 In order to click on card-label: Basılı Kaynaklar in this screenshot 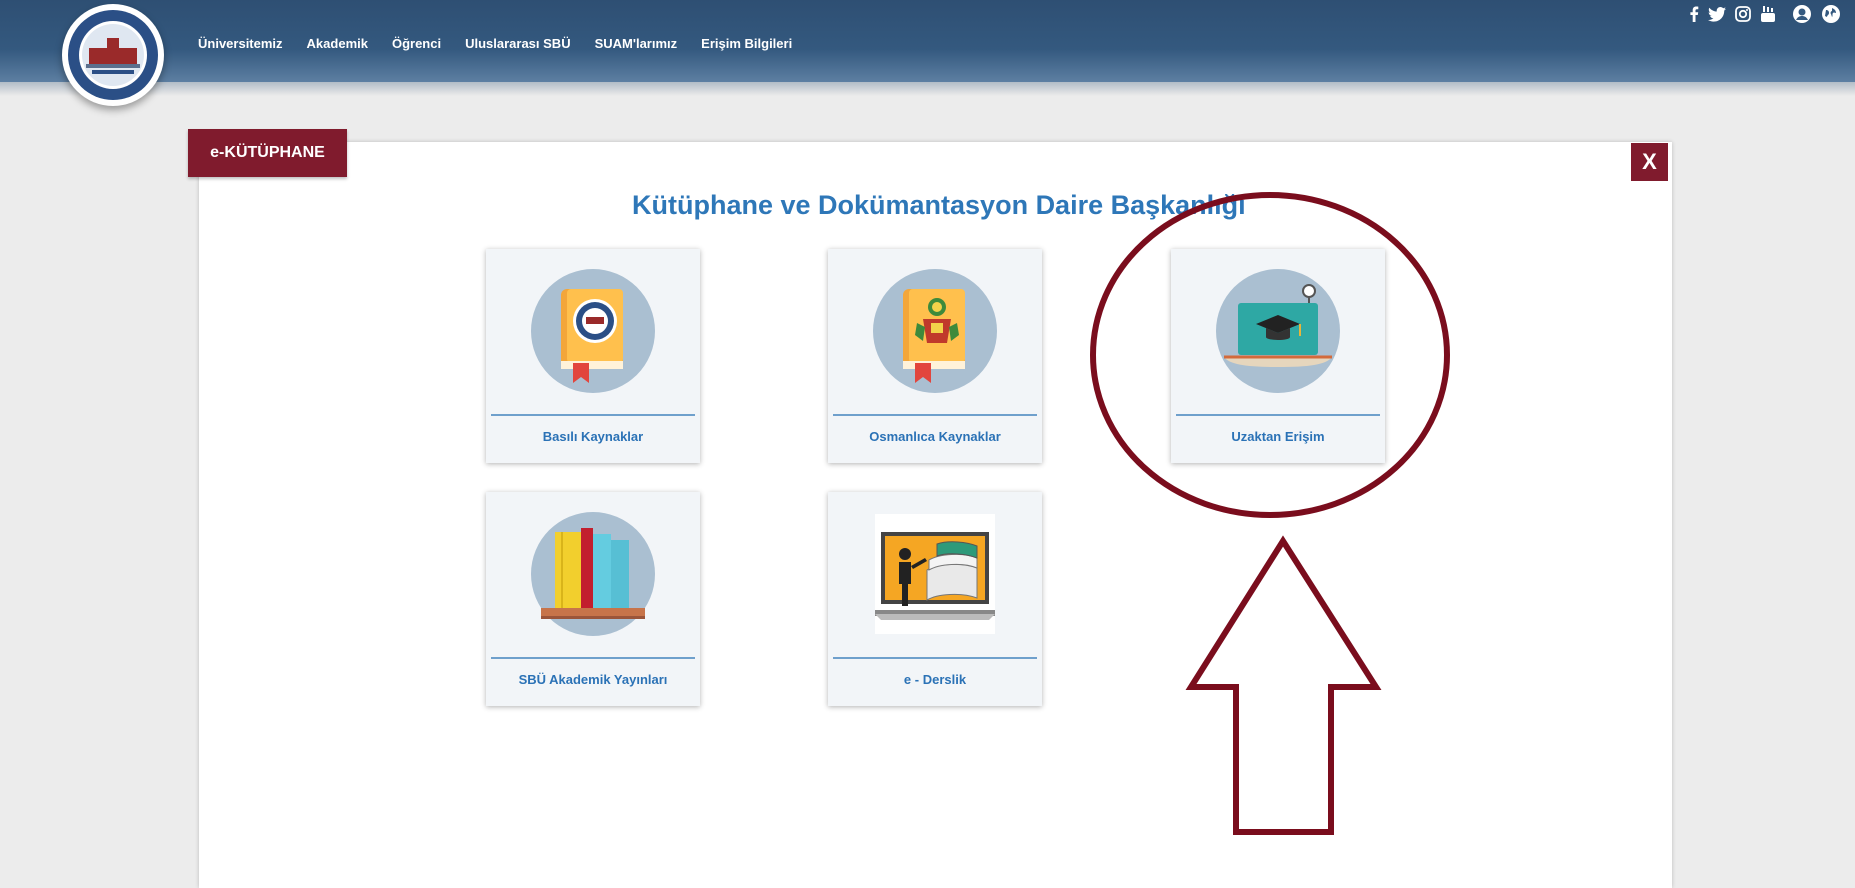, I will do `click(593, 436)`.